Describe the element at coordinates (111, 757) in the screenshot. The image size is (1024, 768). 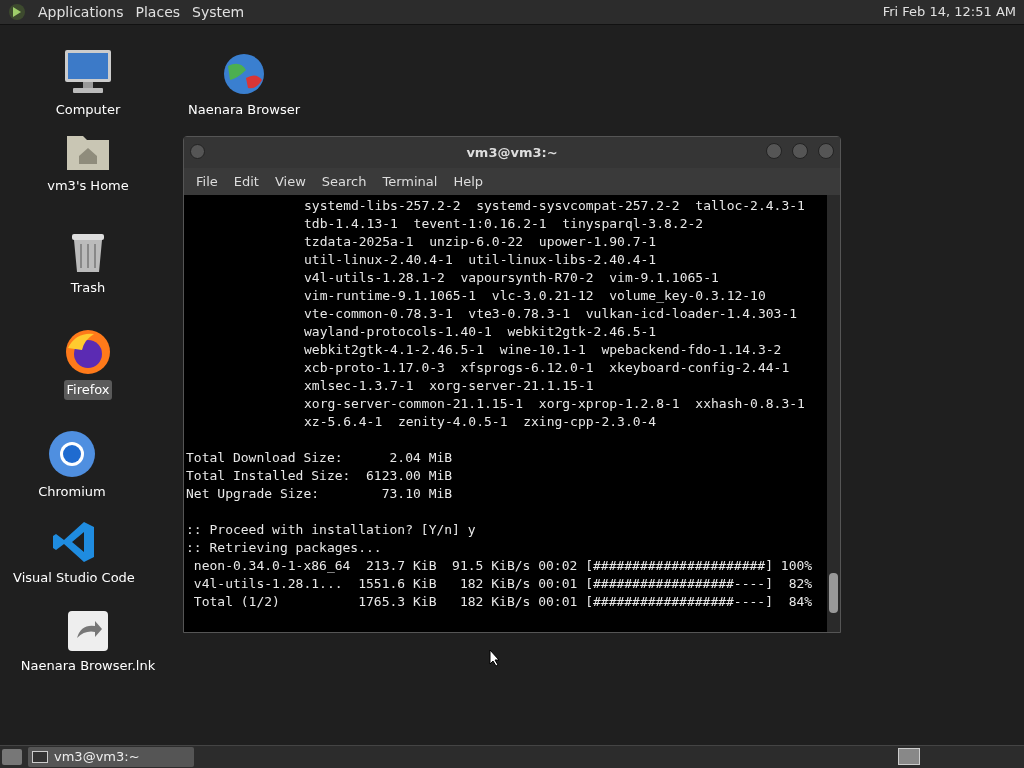
I see `taskbar-button: vm3@vm3:~` at that location.